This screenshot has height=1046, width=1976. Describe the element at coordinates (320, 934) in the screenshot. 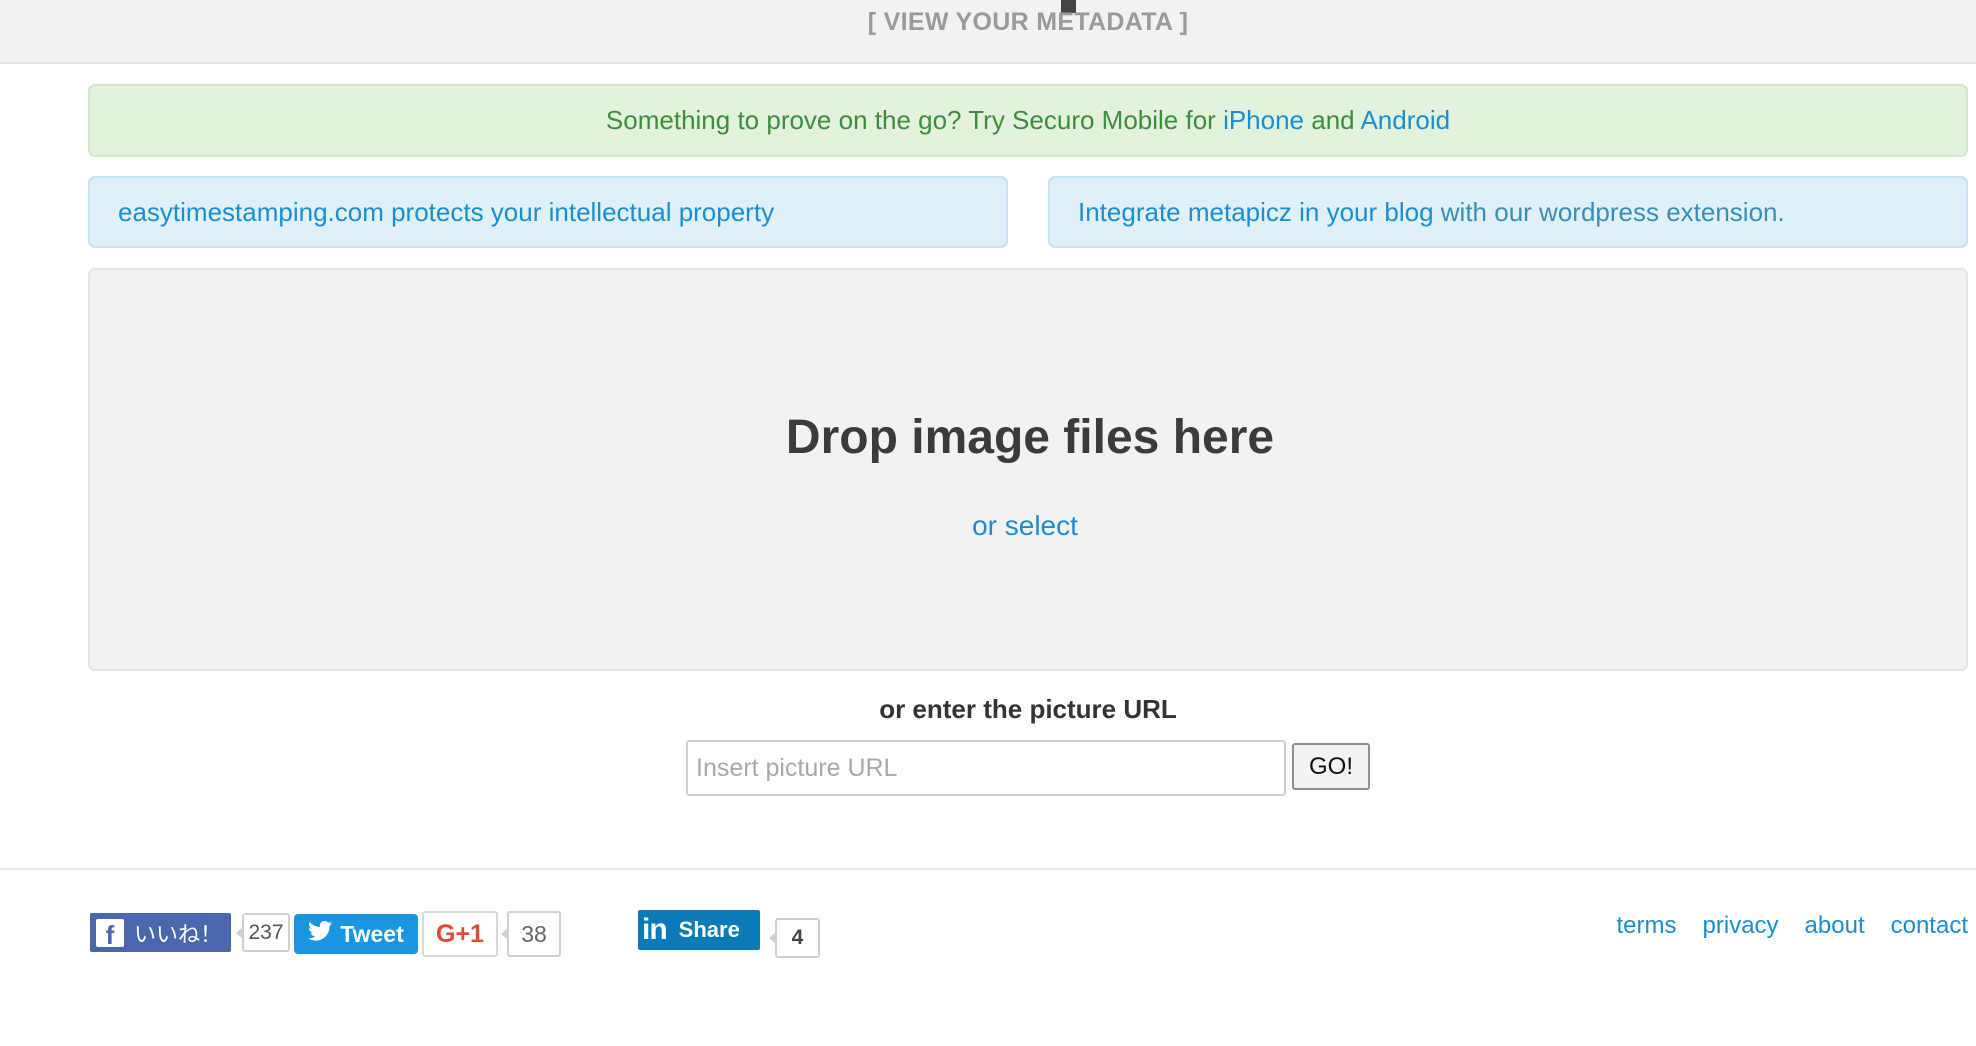

I see `twitter-bird-icon` at that location.